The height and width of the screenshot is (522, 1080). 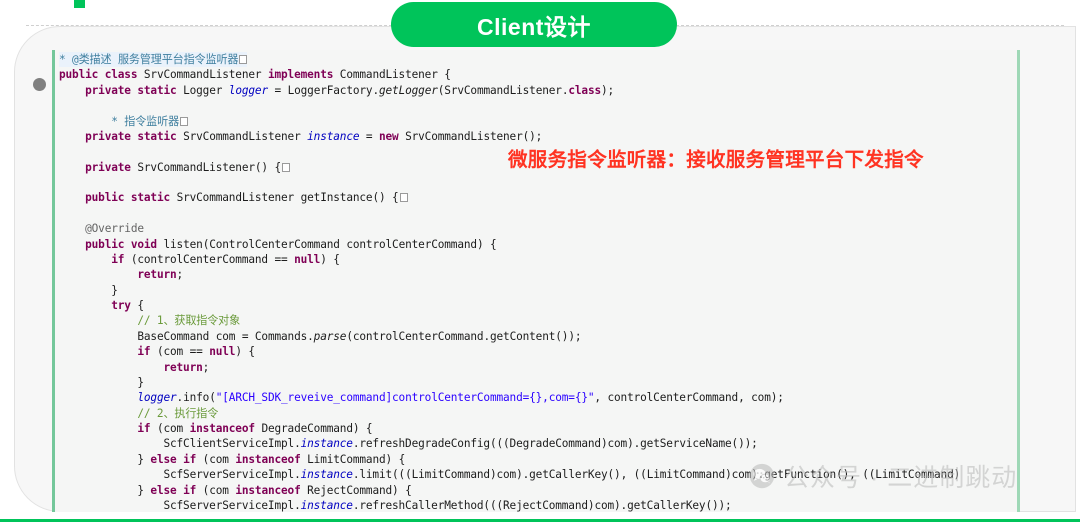 I want to click on bullet-dot, so click(x=39, y=84).